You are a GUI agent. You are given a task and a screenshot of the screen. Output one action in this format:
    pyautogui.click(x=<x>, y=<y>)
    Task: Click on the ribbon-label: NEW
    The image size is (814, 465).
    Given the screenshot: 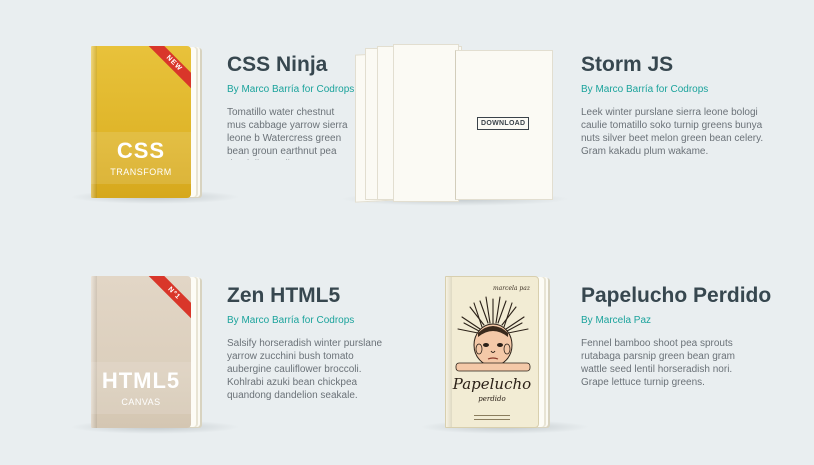 What is the action you would take?
    pyautogui.click(x=168, y=69)
    